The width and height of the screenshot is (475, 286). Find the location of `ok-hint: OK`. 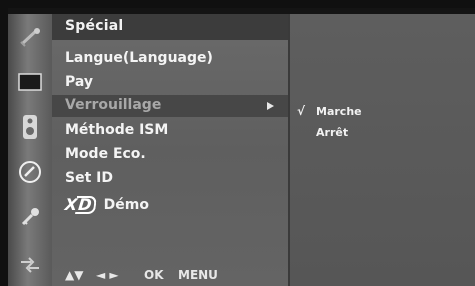

ok-hint: OK is located at coordinates (154, 275).